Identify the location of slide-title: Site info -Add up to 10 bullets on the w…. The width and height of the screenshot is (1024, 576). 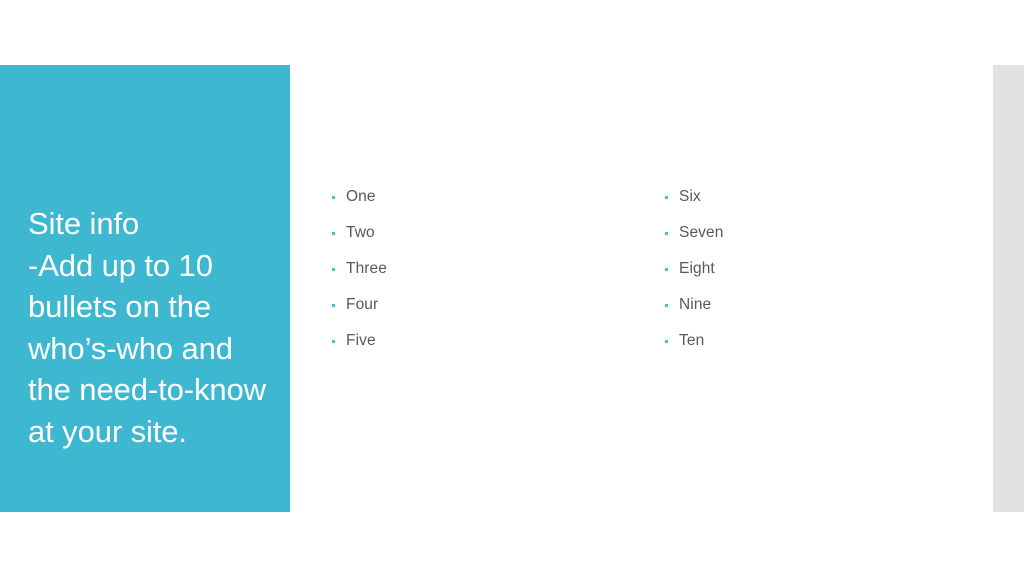
(147, 327).